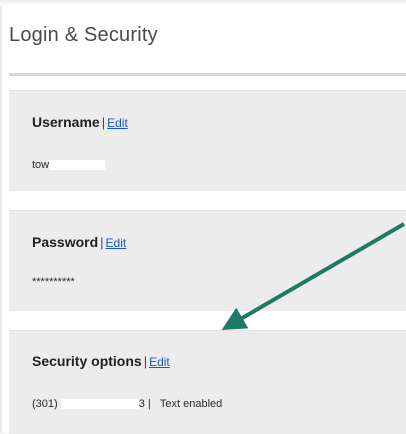 The height and width of the screenshot is (434, 406). Describe the element at coordinates (53, 282) in the screenshot. I see `password-value: **********` at that location.